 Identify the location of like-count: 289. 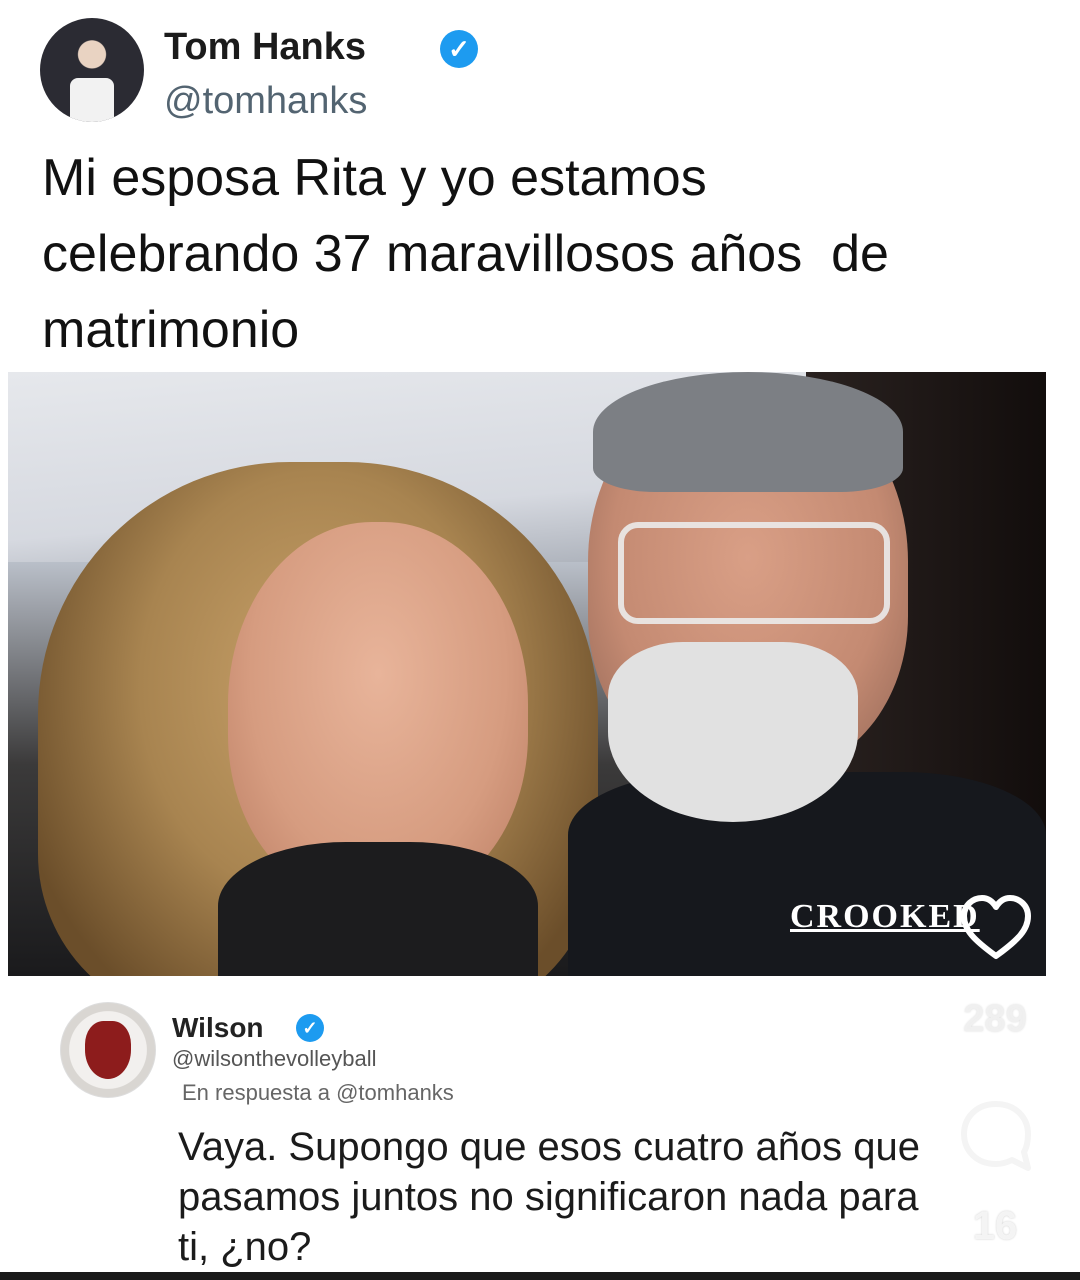
(995, 1019).